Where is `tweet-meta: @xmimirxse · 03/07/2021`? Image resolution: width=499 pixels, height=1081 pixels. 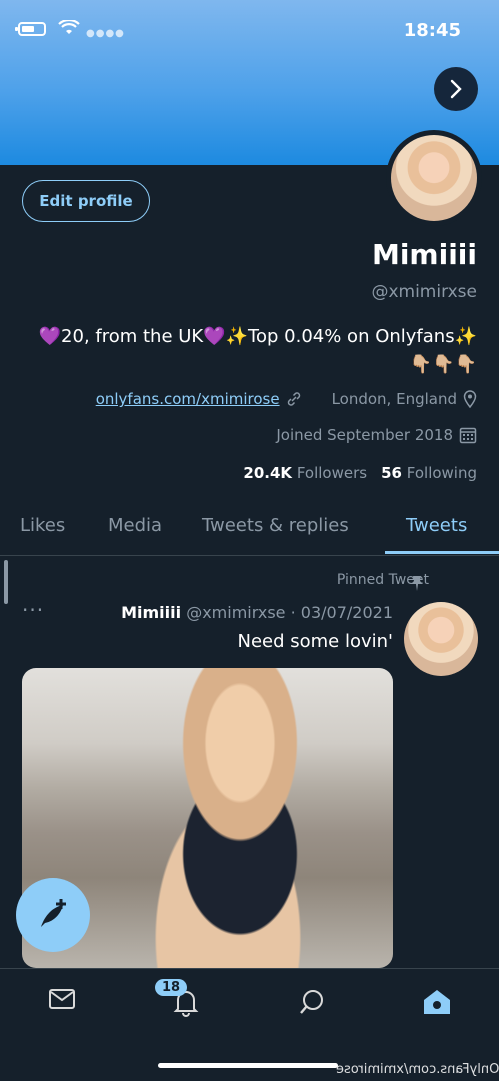 tweet-meta: @xmimirxse · 03/07/2021 is located at coordinates (289, 612).